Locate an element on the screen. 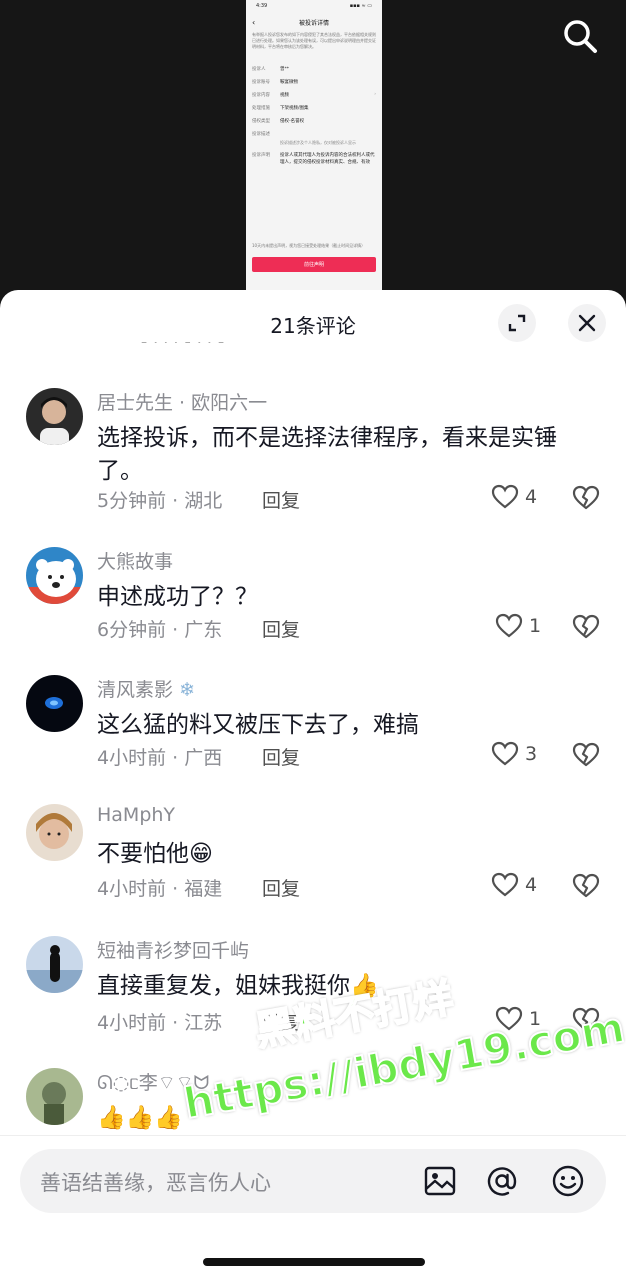 This screenshot has height=1280, width=626. comment-input: 善语结善缘，恶言伤人心 is located at coordinates (313, 1181).